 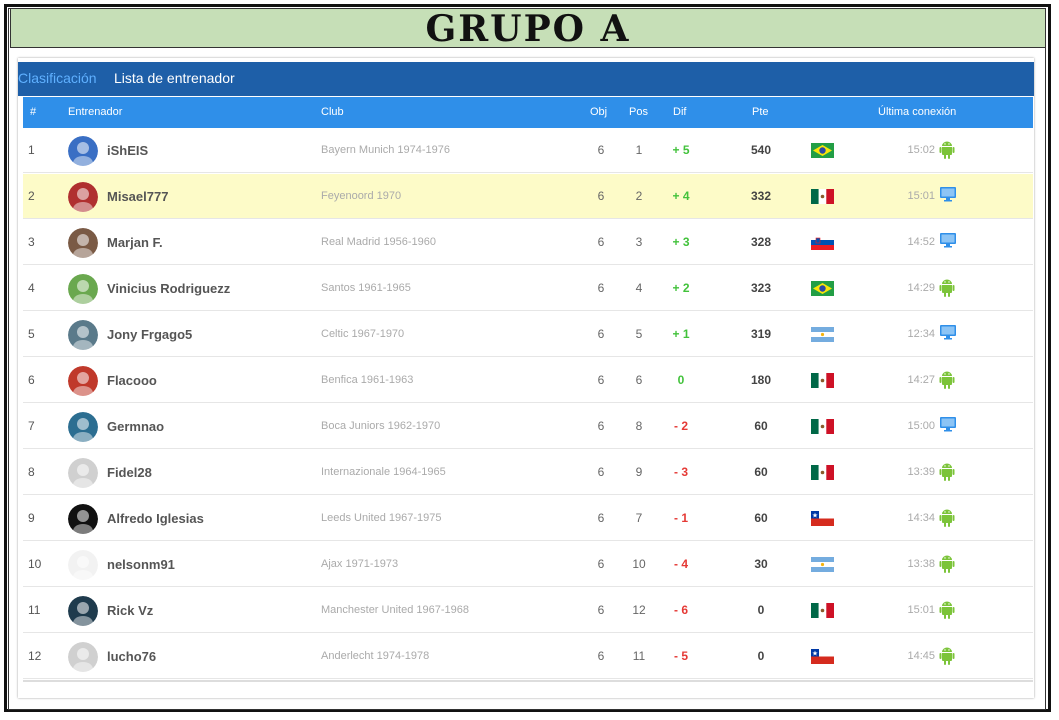 What do you see at coordinates (639, 288) in the screenshot?
I see `pos-value: 4` at bounding box center [639, 288].